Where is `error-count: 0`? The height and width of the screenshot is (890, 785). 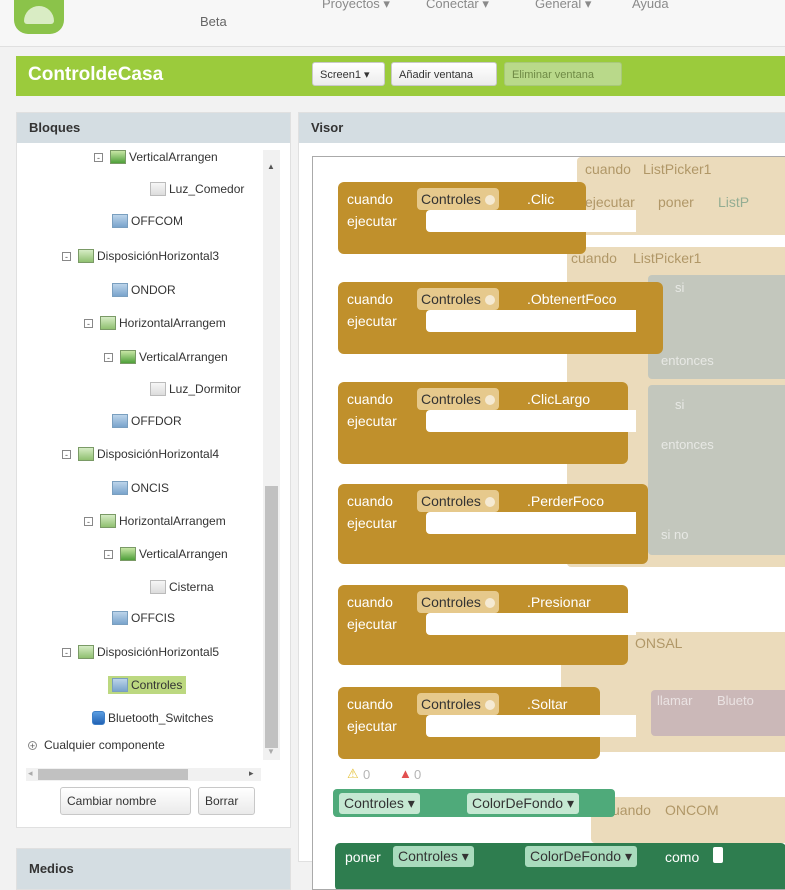
error-count: 0 is located at coordinates (418, 774).